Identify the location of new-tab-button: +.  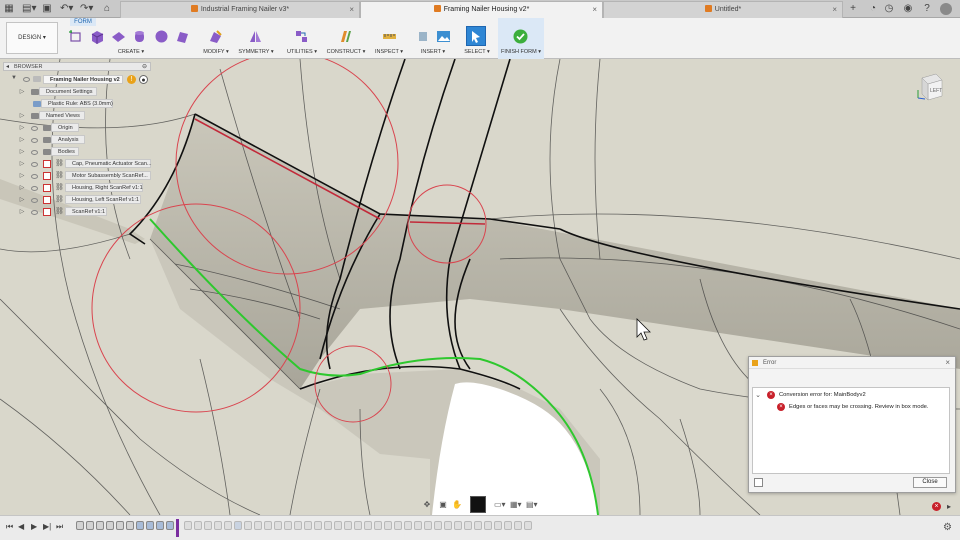
(853, 9).